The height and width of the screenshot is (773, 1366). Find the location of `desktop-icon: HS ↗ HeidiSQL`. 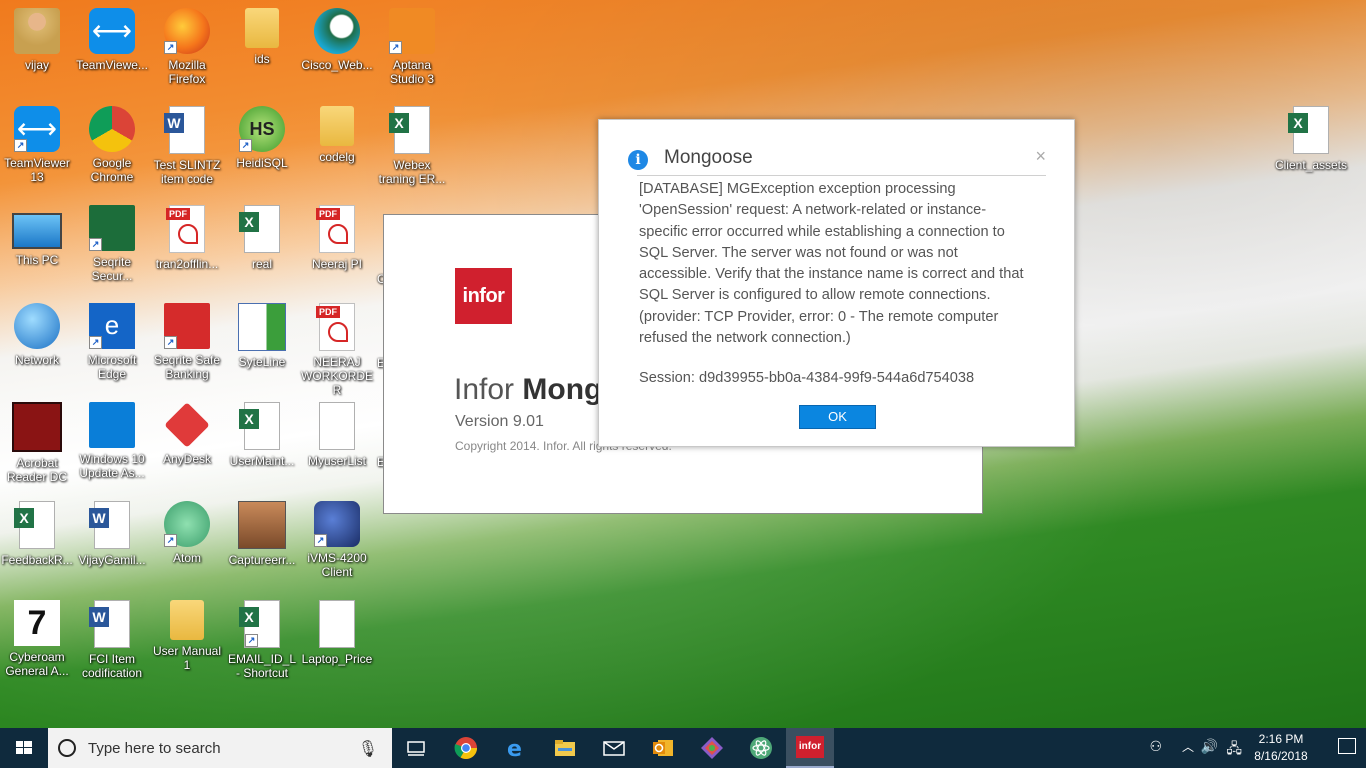

desktop-icon: HS ↗ HeidiSQL is located at coordinates (262, 138).